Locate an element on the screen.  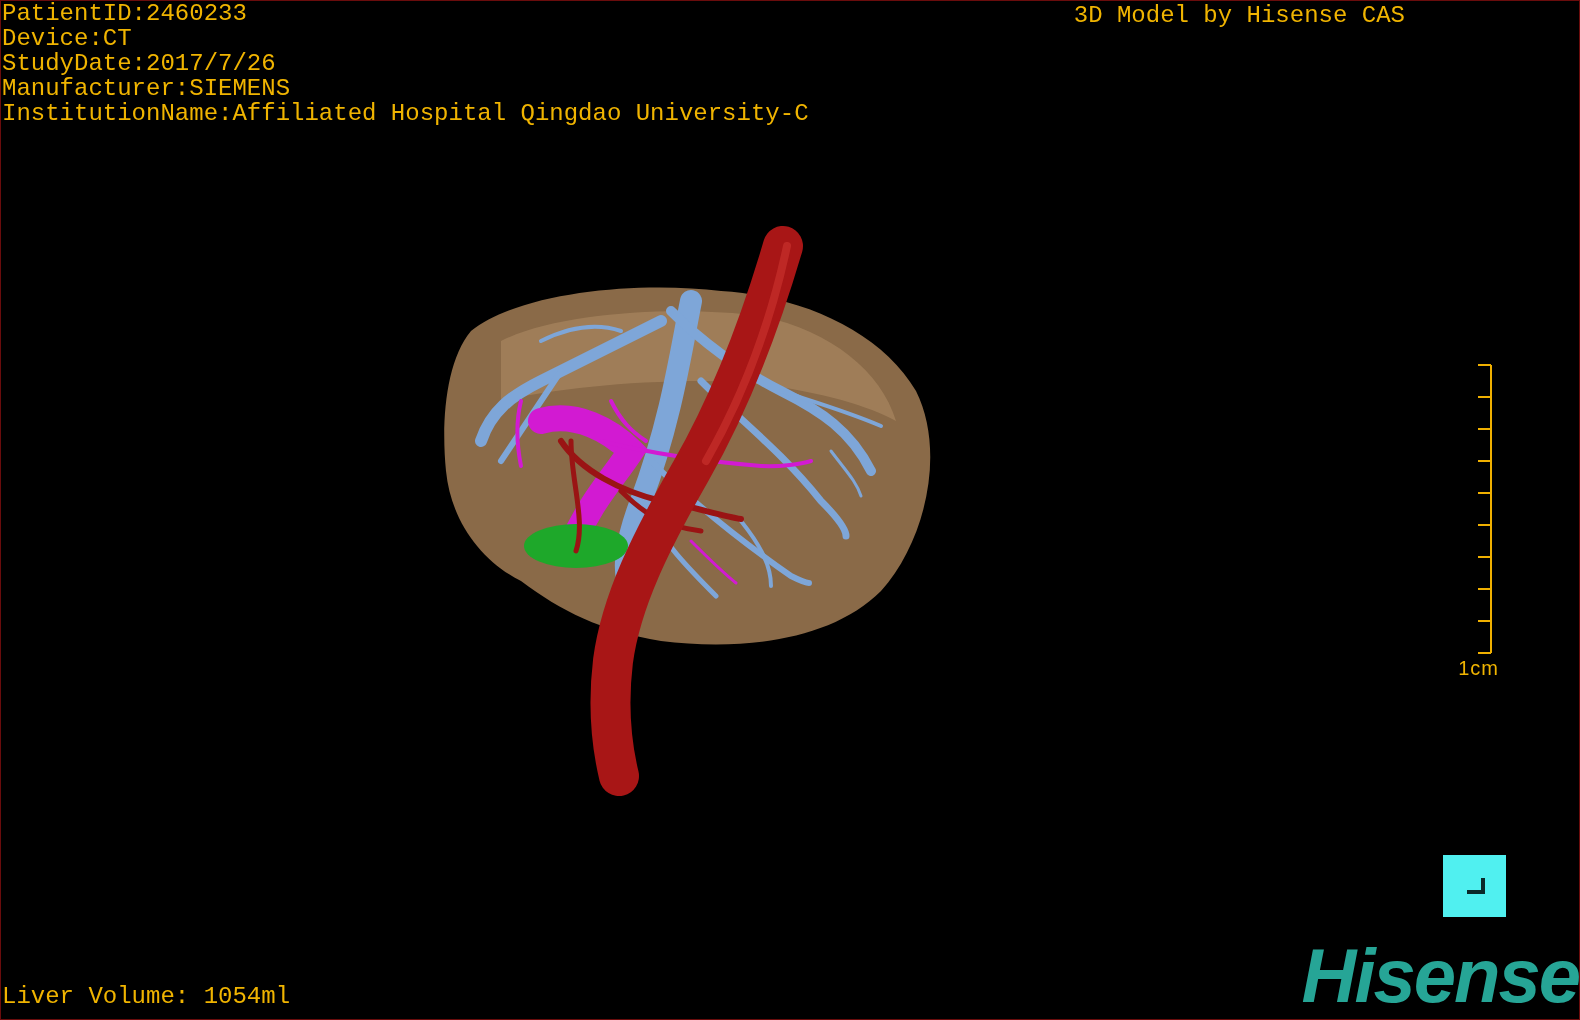
patient-info-line: Device:CT is located at coordinates (67, 38).